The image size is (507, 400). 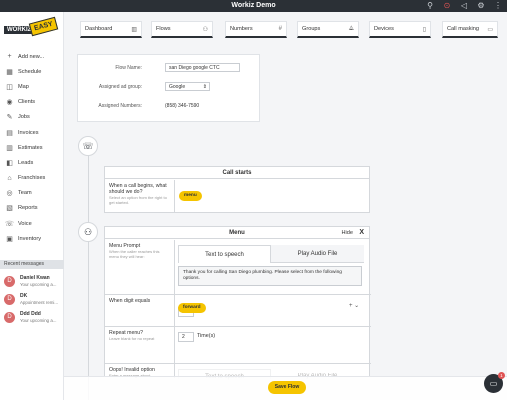 What do you see at coordinates (424, 29) in the screenshot?
I see `device-icon: ▯` at bounding box center [424, 29].